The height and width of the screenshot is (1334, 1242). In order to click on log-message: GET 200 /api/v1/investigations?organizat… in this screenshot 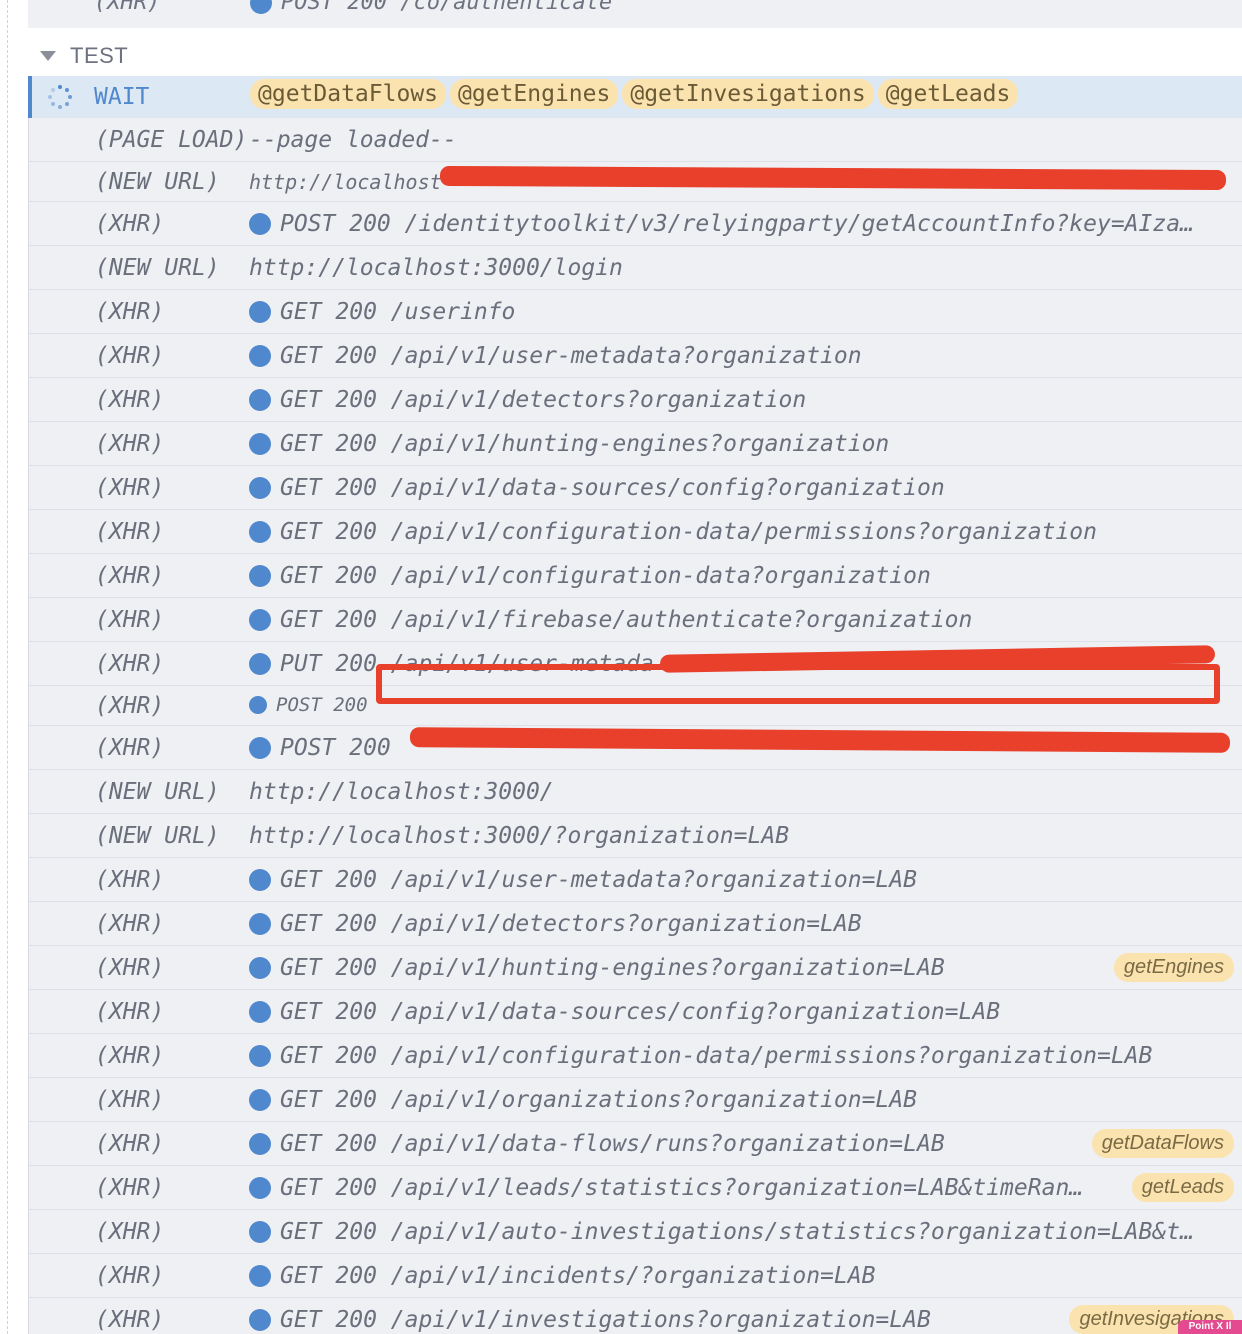, I will do `click(680, 1320)`.